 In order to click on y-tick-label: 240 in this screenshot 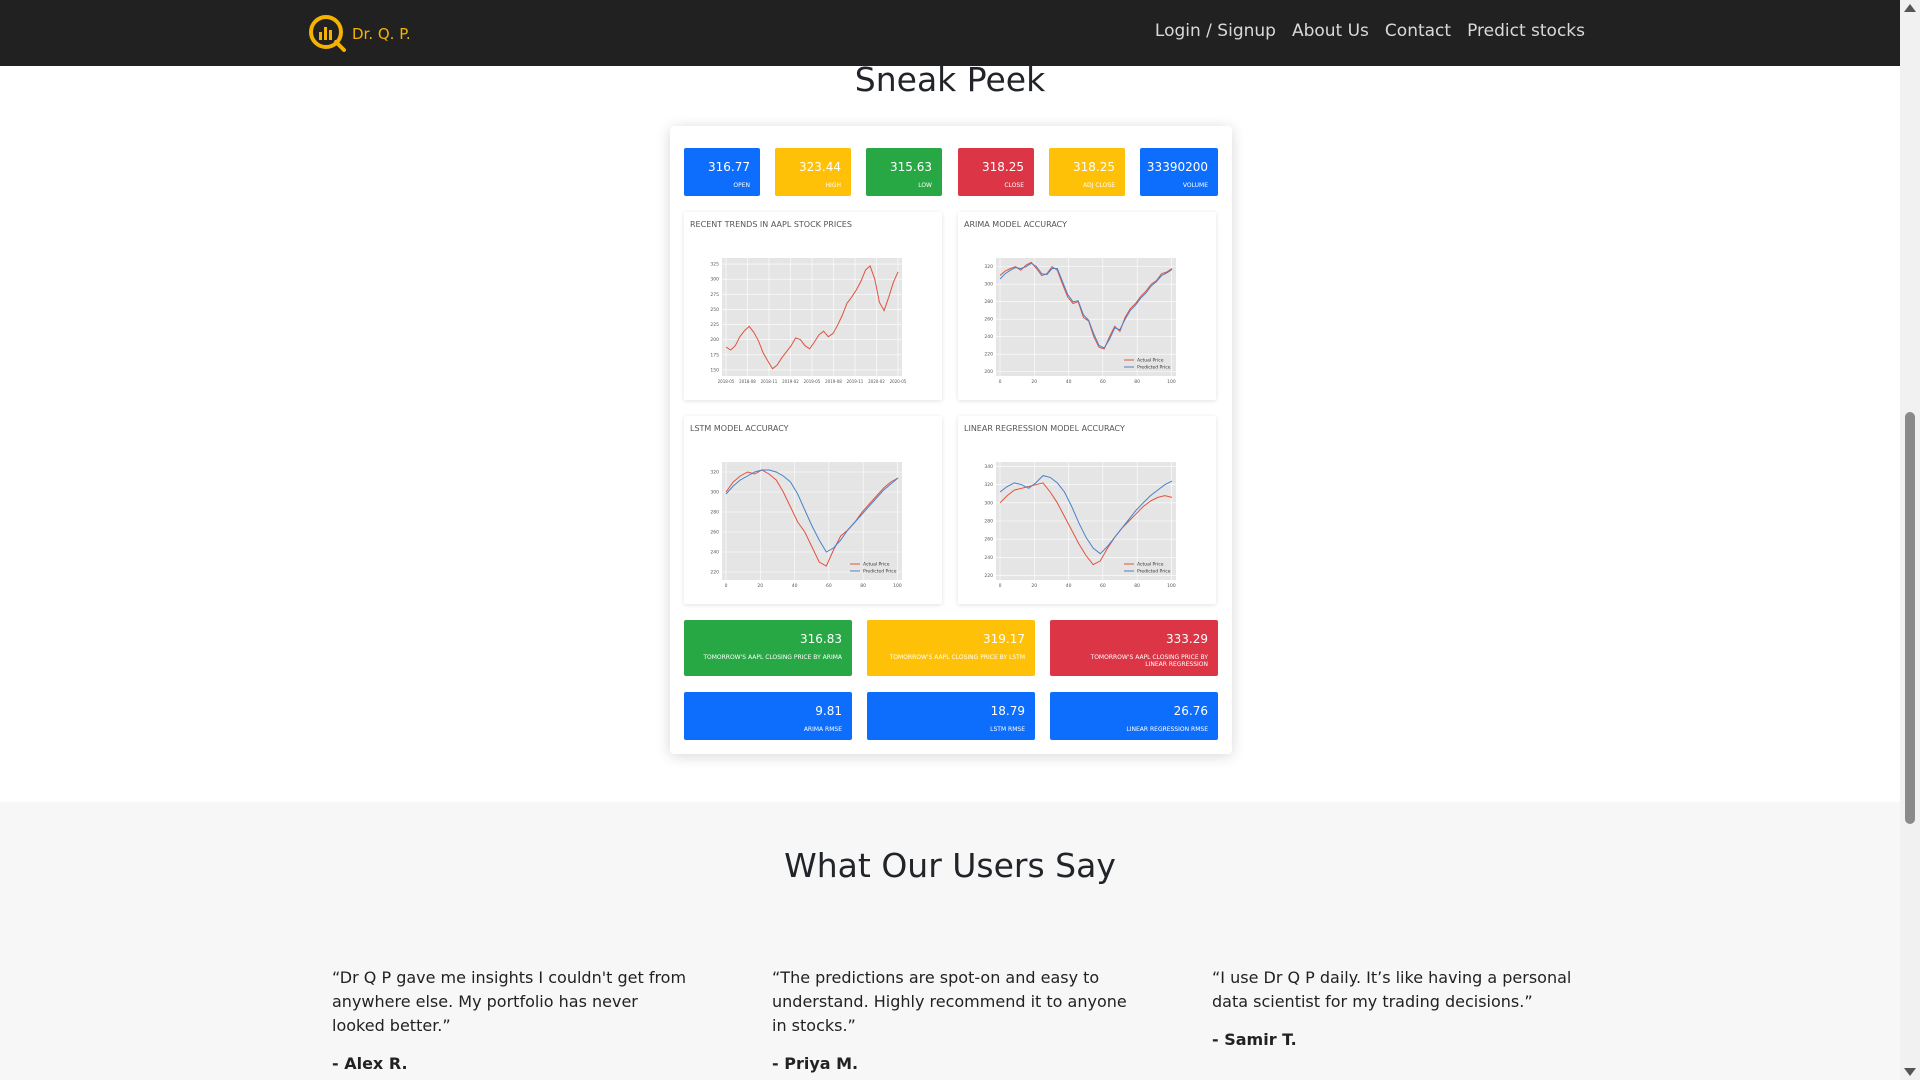, I will do `click(988, 337)`.